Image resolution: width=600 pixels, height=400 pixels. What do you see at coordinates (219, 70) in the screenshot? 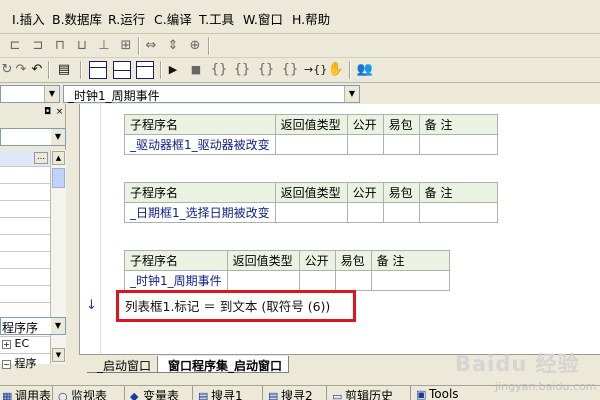
I see `step-into-icon: {}` at bounding box center [219, 70].